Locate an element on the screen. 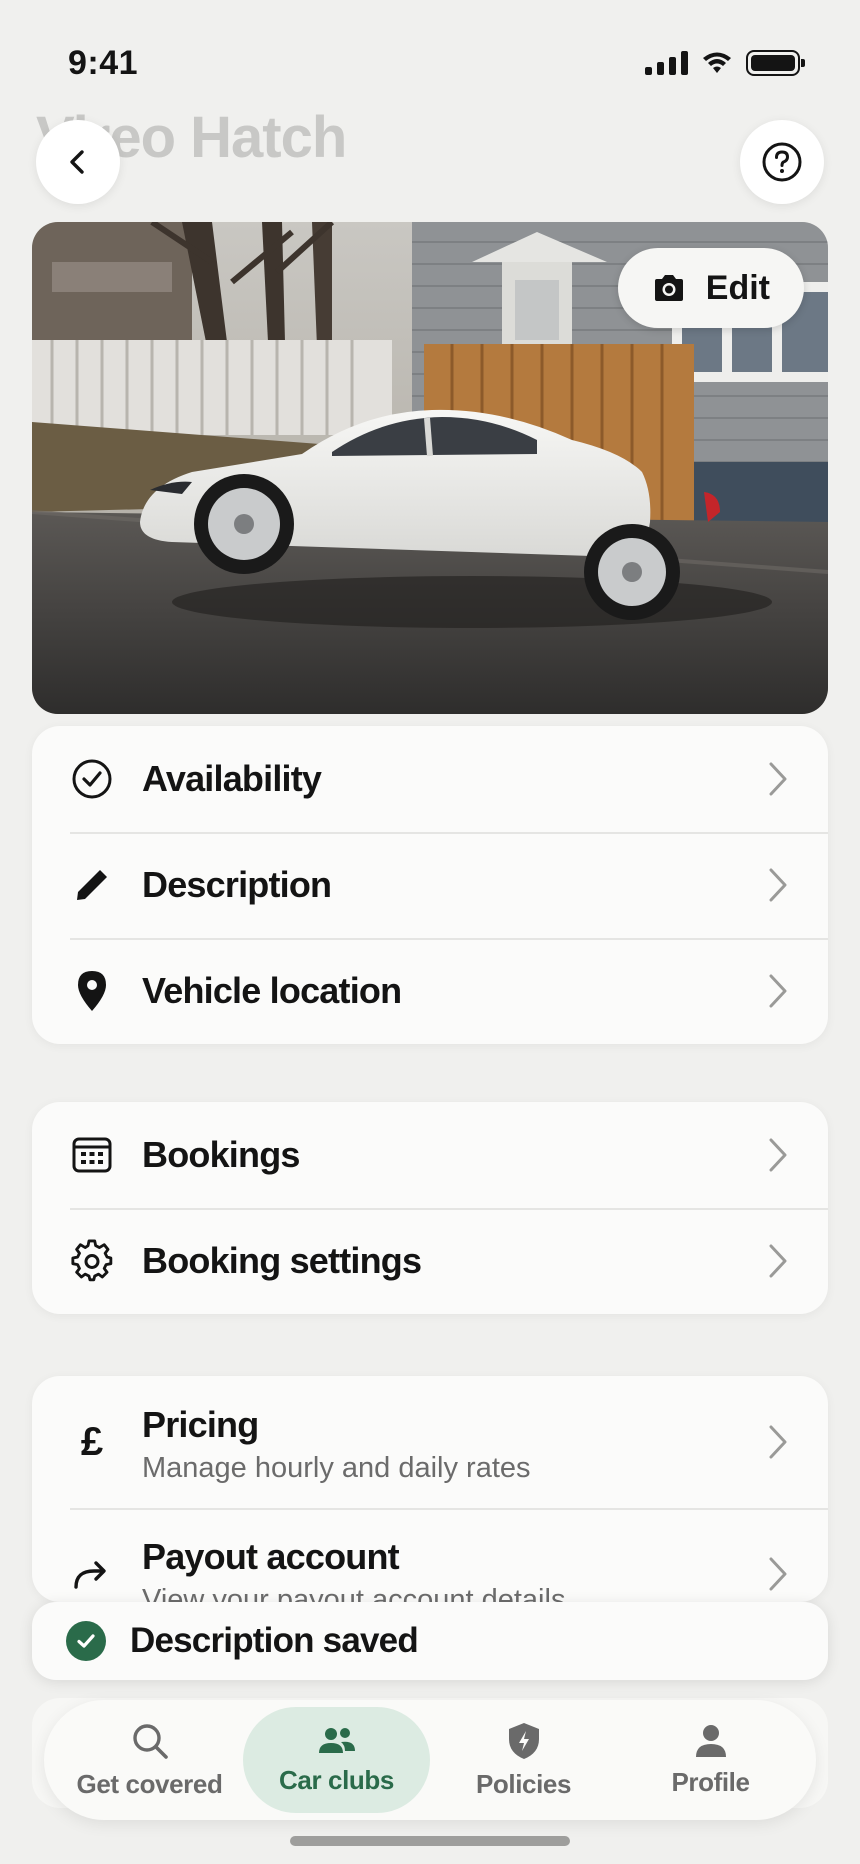 The image size is (860, 1864). back-button is located at coordinates (78, 162).